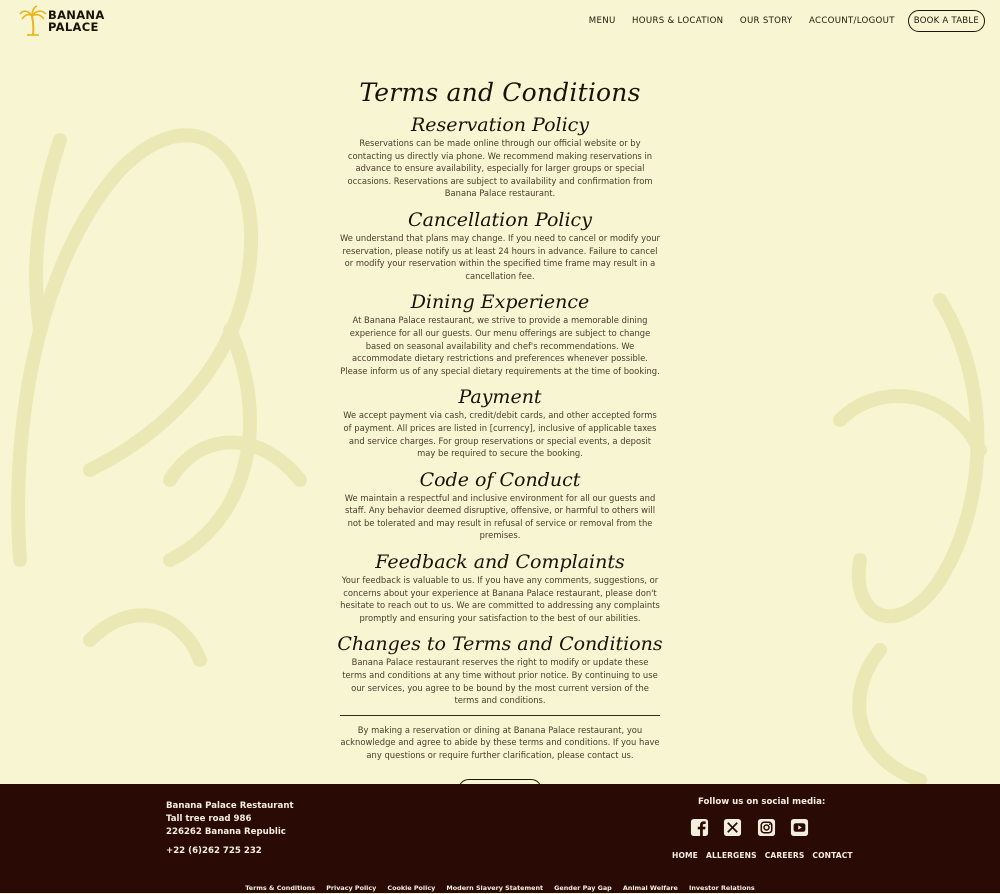 This screenshot has height=894, width=1000. I want to click on section-heading: Reservation Policy, so click(500, 125).